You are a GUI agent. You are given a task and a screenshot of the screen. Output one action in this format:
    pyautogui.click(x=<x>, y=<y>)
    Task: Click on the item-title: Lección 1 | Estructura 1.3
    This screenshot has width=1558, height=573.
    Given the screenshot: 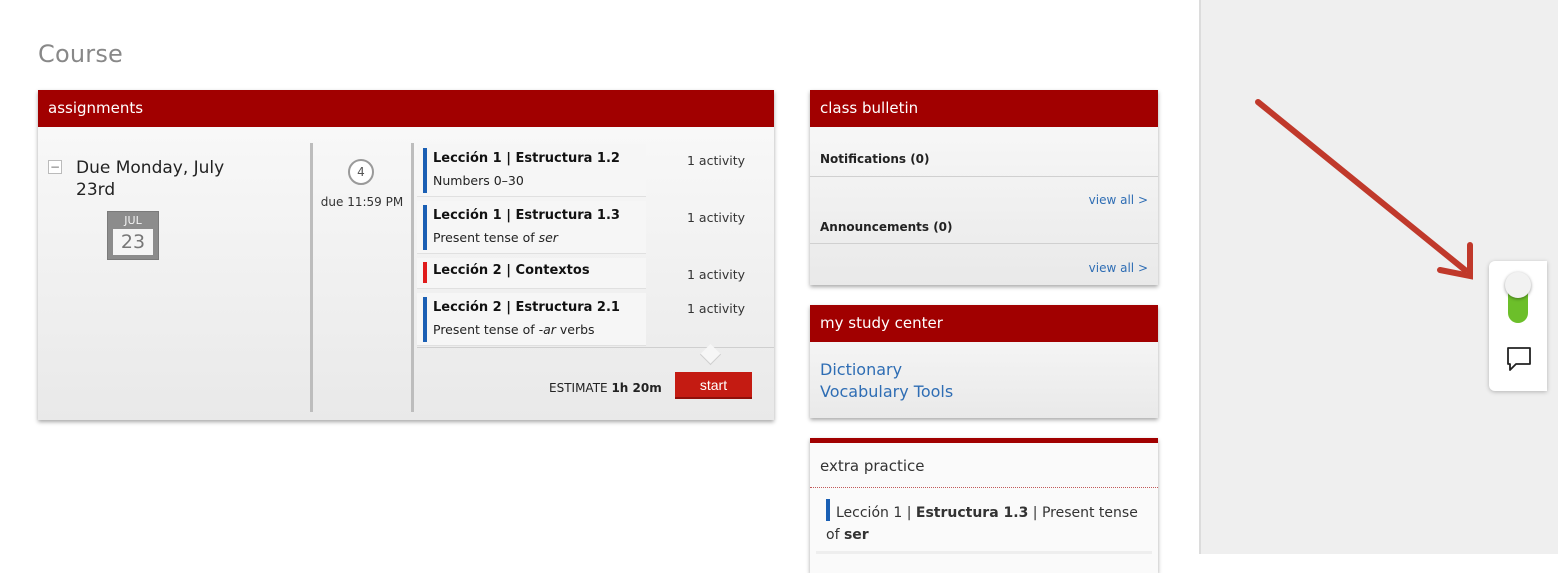 What is the action you would take?
    pyautogui.click(x=526, y=215)
    